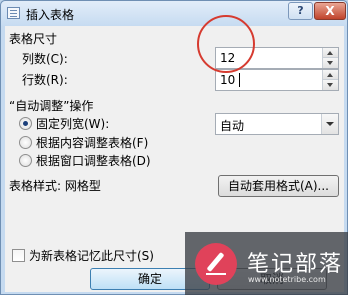  What do you see at coordinates (45, 80) in the screenshot?
I see `rows-label: 行数(R):` at bounding box center [45, 80].